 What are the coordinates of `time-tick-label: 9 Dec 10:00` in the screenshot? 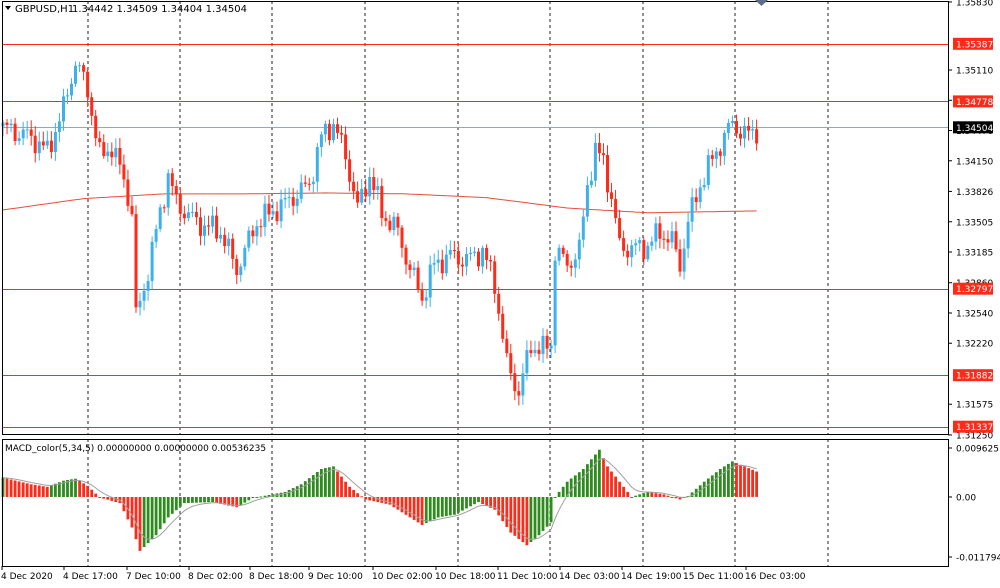 It's located at (335, 577).